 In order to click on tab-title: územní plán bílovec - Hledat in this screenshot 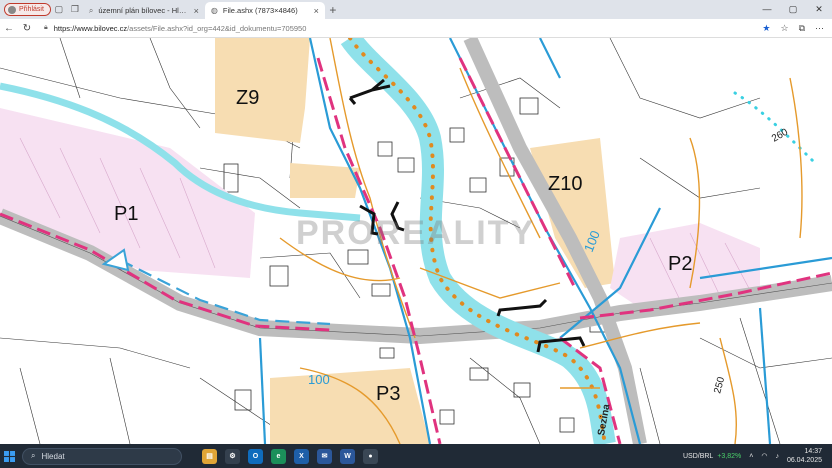, I will do `click(143, 10)`.